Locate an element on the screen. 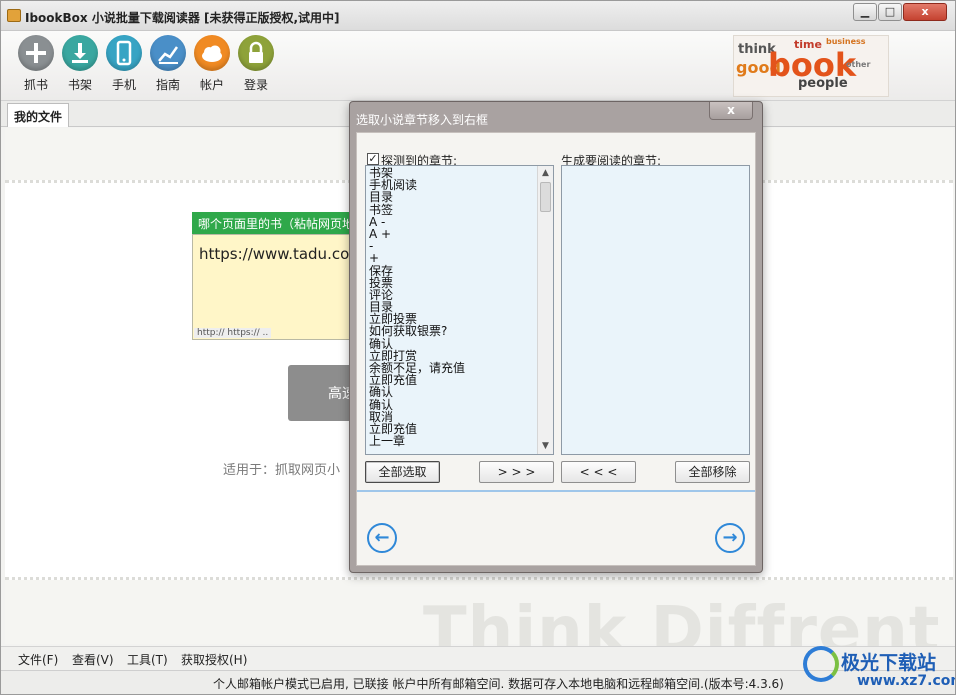  url-value: https://www.tadu.com/ is located at coordinates (280, 254).